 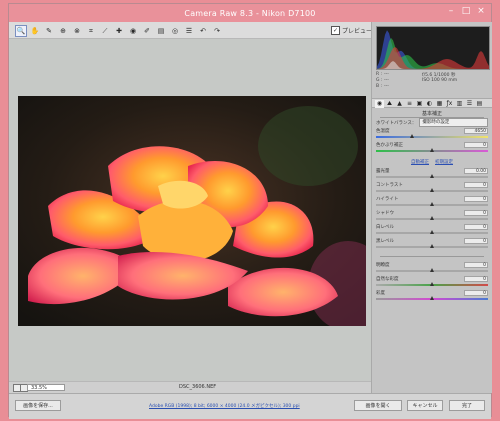 I want to click on preview-label: プレビュー, so click(x=357, y=31).